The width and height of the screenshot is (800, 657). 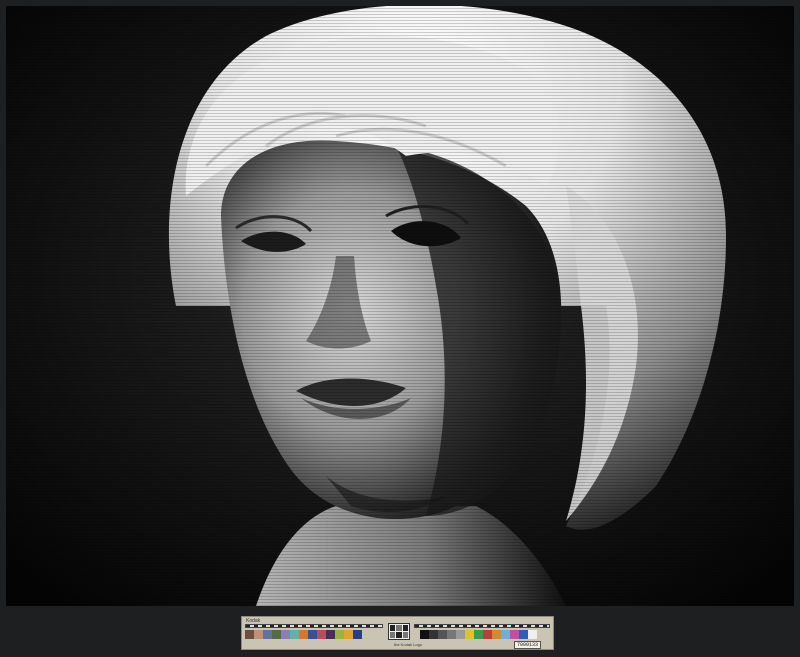 I want to click on scale-bar-right, so click(x=482, y=626).